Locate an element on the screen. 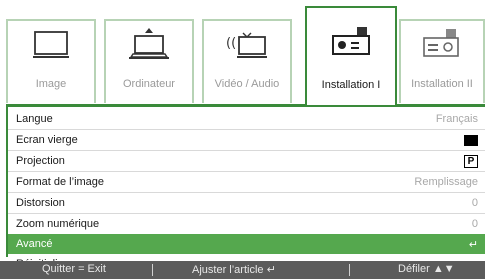 This screenshot has height=279, width=485. tab-label: Image is located at coordinates (51, 84).